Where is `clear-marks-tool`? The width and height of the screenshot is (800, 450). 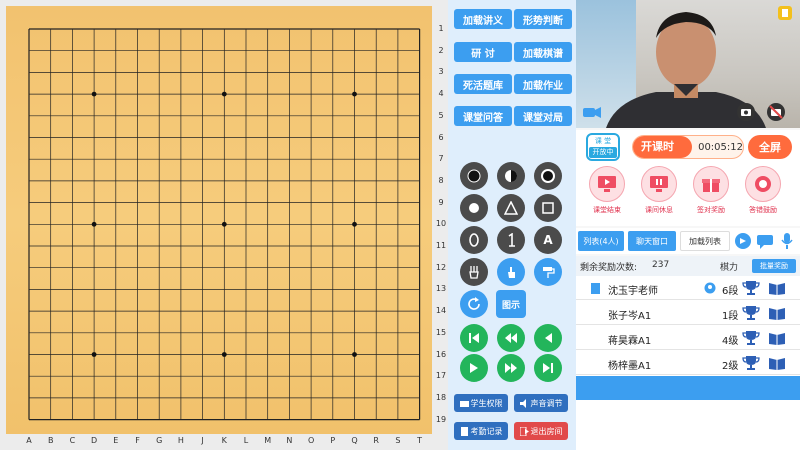 clear-marks-tool is located at coordinates (474, 272).